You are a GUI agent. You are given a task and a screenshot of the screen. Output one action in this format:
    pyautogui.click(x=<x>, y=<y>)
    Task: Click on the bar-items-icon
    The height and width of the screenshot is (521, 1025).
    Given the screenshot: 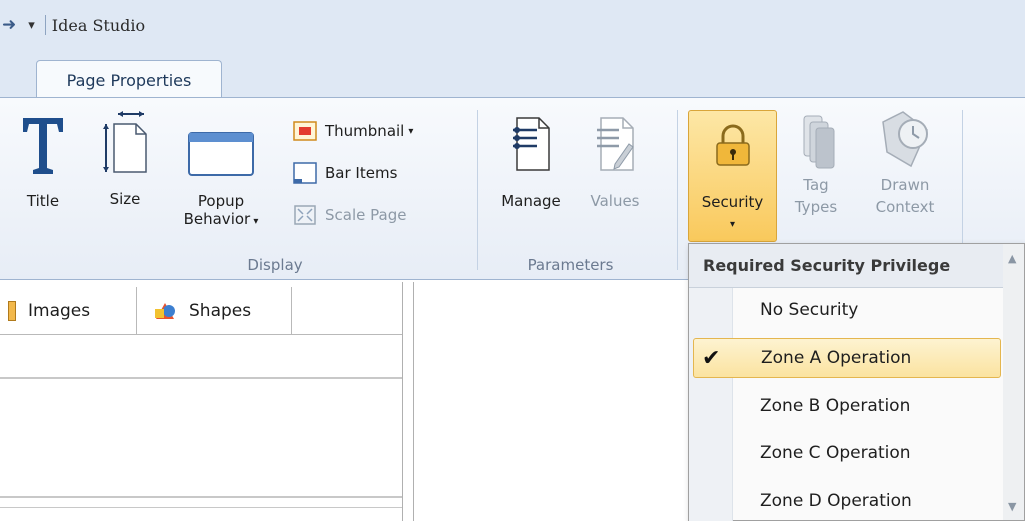 What is the action you would take?
    pyautogui.click(x=305, y=173)
    